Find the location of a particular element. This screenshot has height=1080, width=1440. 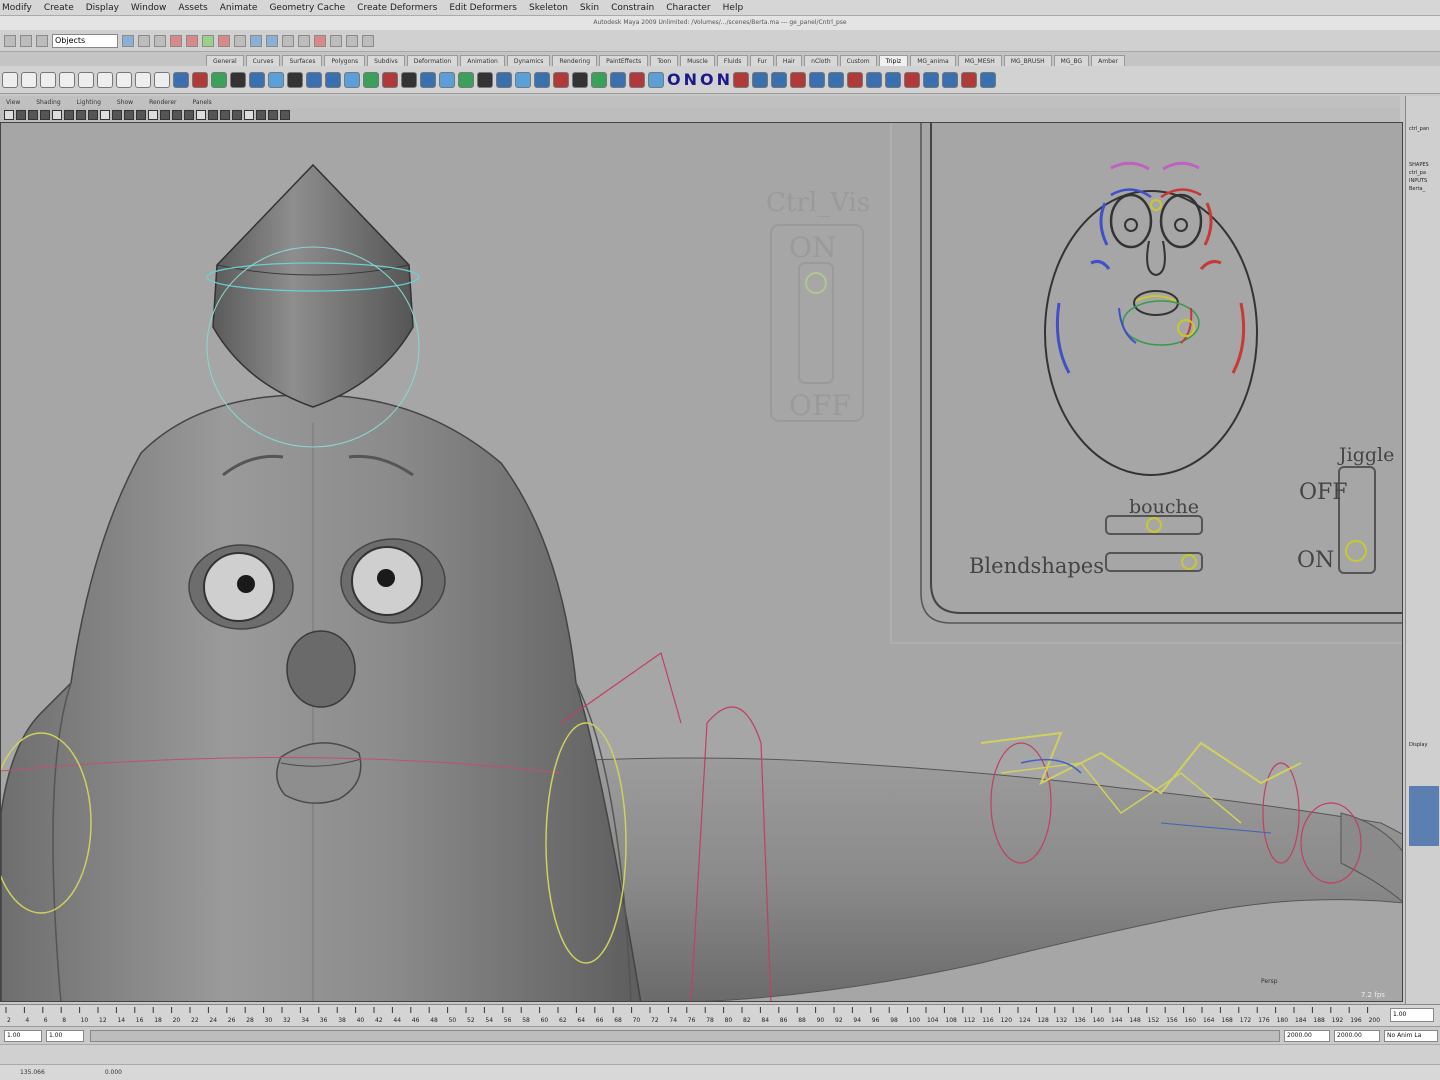

shelf-tab-hair: Hair is located at coordinates (789, 60).